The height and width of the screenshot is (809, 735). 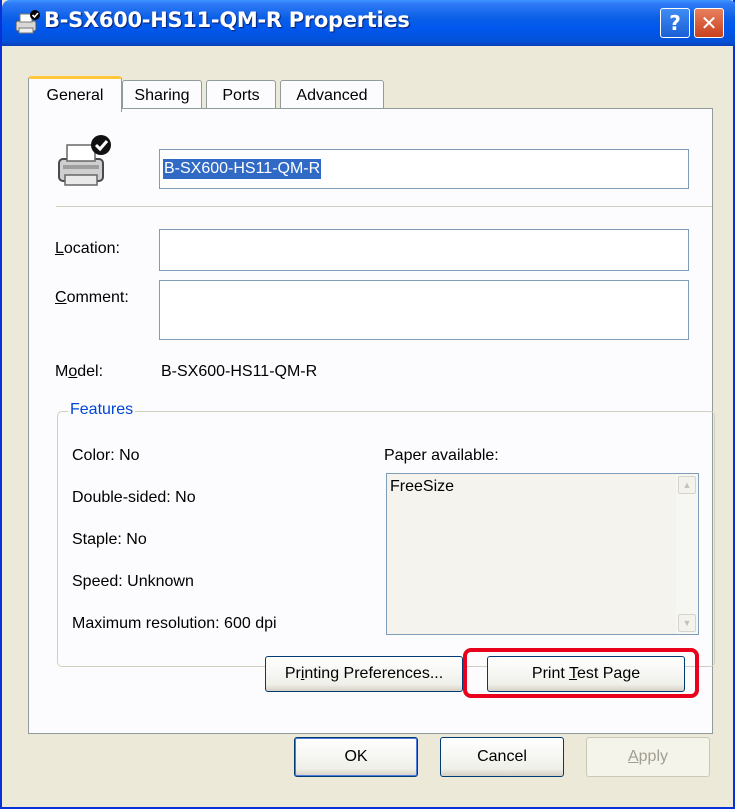 What do you see at coordinates (241, 95) in the screenshot?
I see `tab-ports: Ports` at bounding box center [241, 95].